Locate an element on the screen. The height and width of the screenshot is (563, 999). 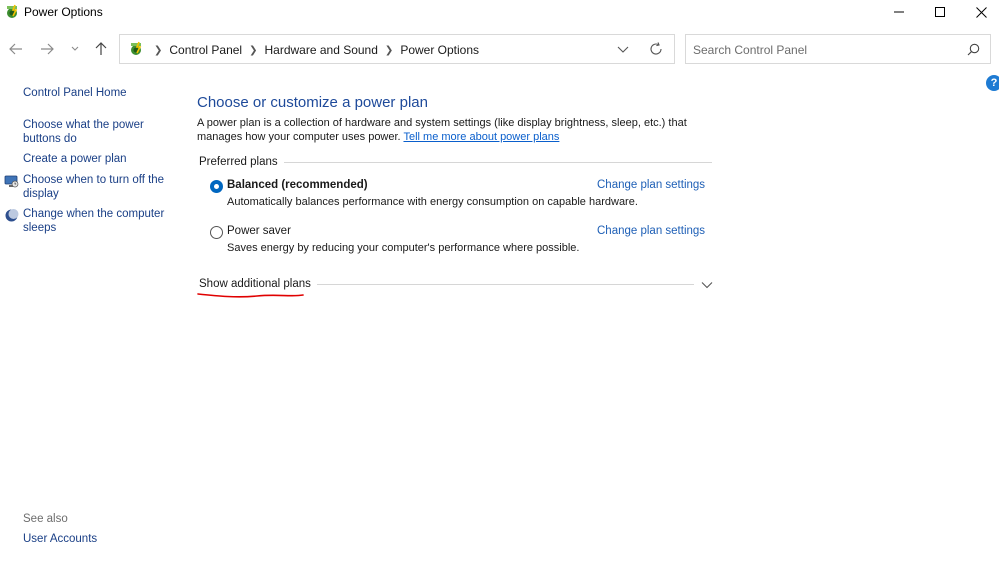
sidebar-link-computer-sleeps: Change when the computer sleeps is located at coordinates (98, 221).